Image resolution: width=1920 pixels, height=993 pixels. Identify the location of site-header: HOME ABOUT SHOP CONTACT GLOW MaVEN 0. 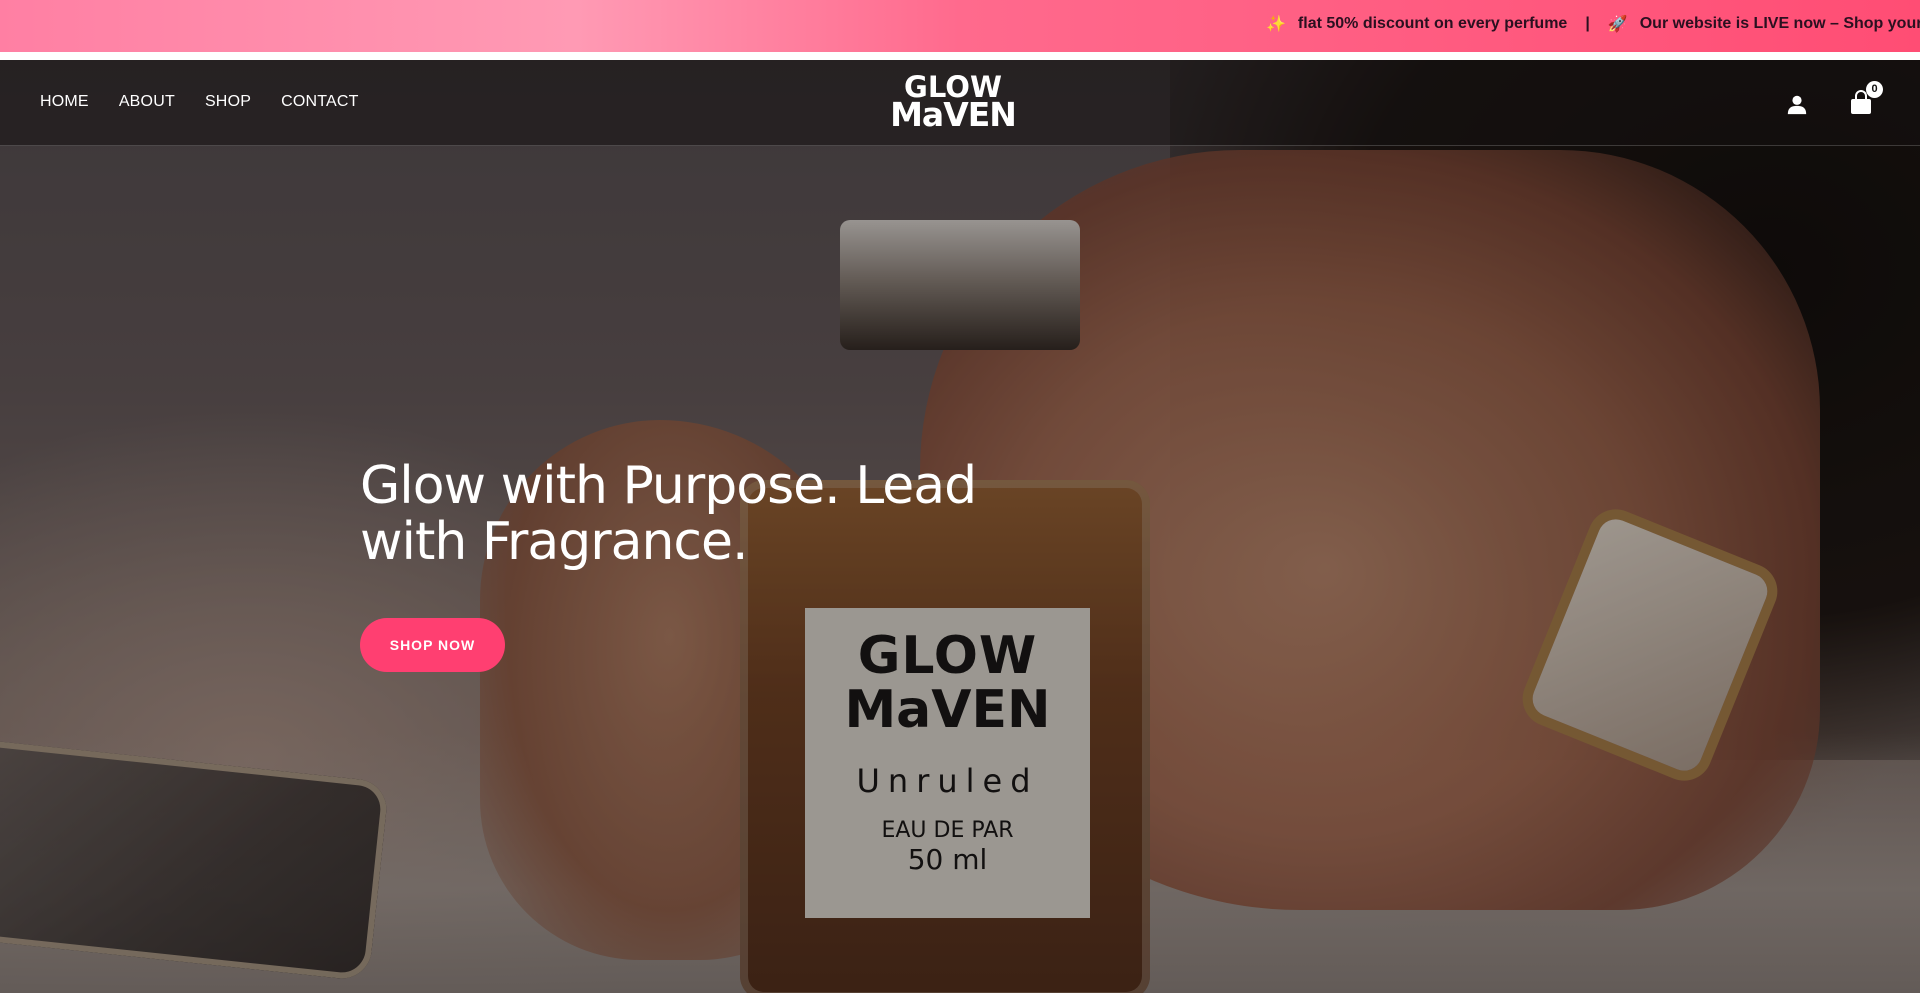
(960, 103).